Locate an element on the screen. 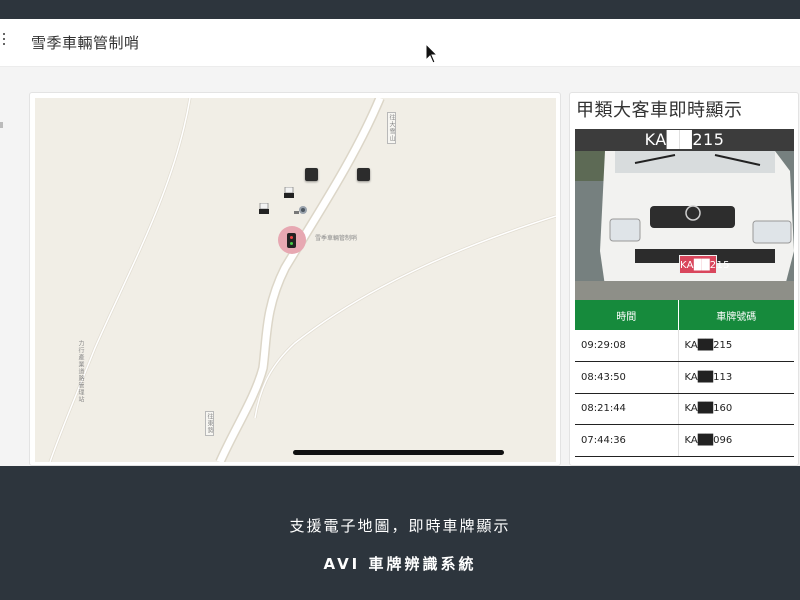  cell-plate: KA██096 is located at coordinates (736, 440).